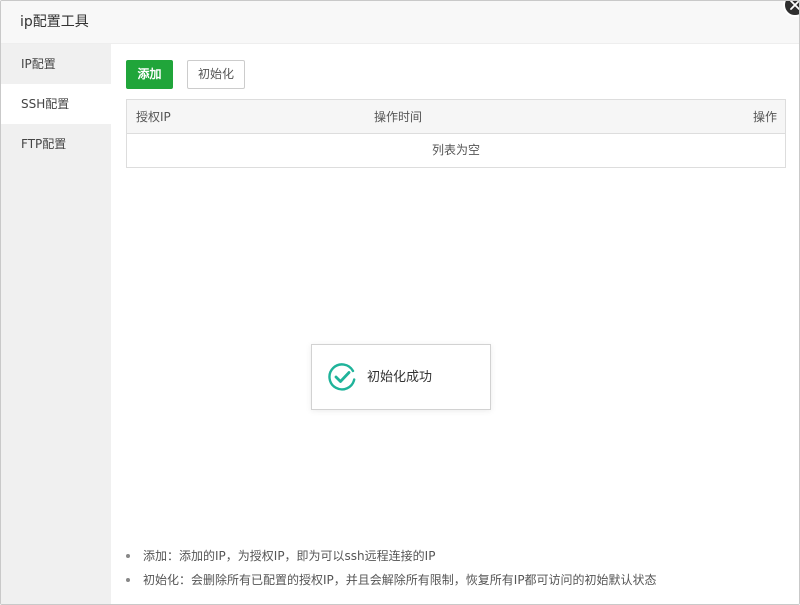 This screenshot has height=605, width=800. Describe the element at coordinates (54, 22) in the screenshot. I see `dialog-title: ip配置工具` at that location.